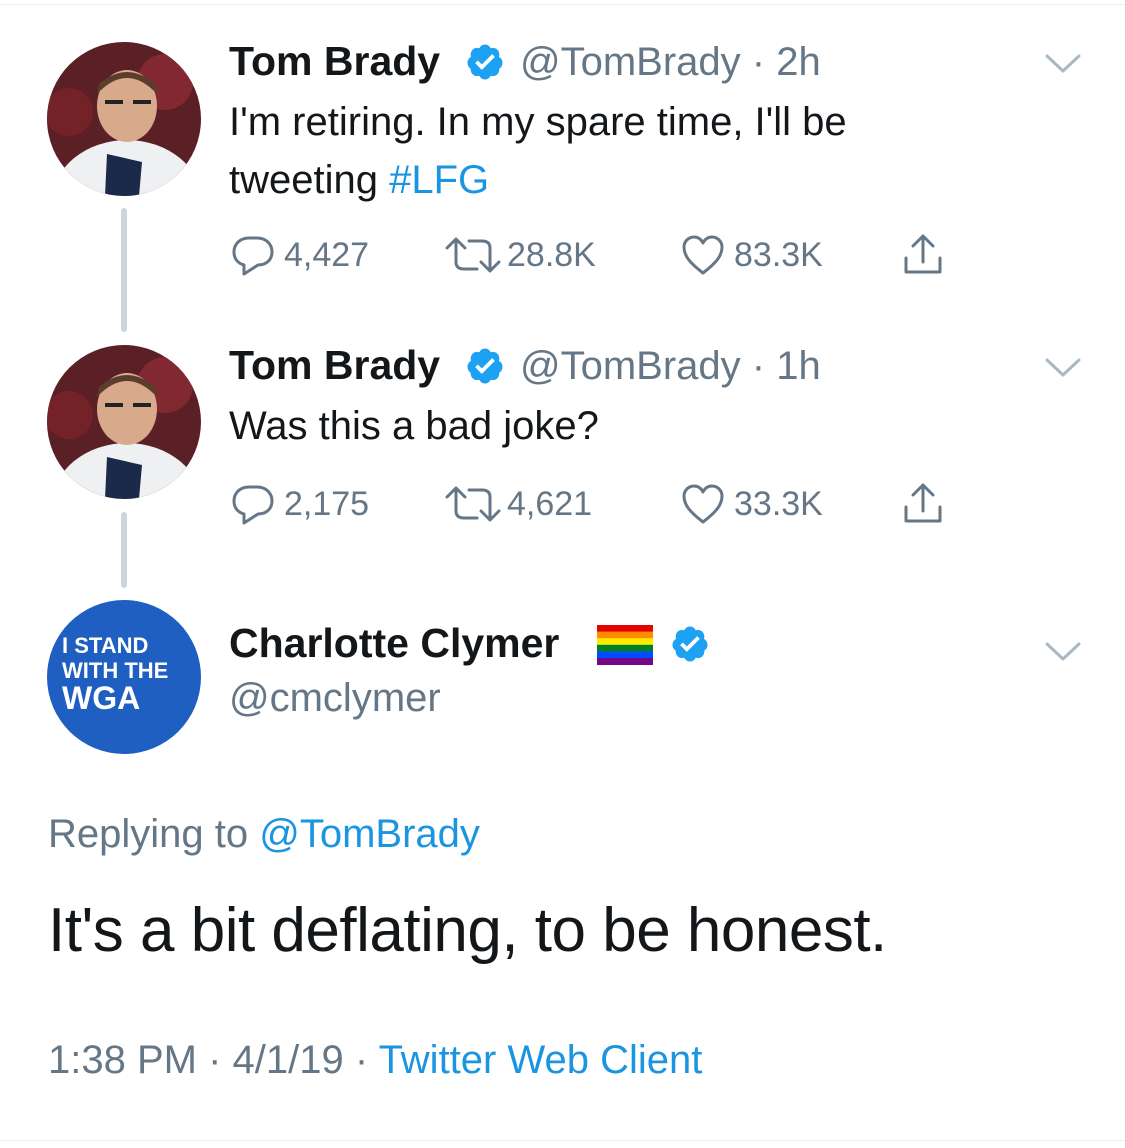  What do you see at coordinates (369, 834) in the screenshot?
I see `replying-to-link: @TomBrady` at bounding box center [369, 834].